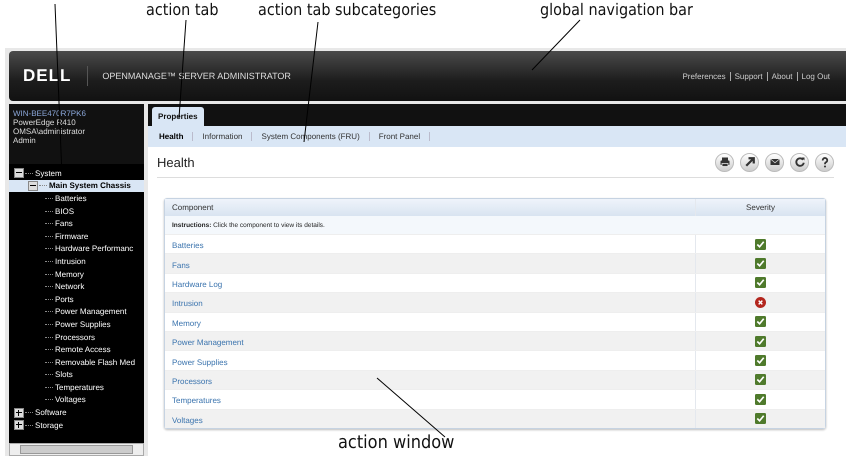 This screenshot has height=456, width=846. I want to click on tree-item: Network, so click(76, 286).